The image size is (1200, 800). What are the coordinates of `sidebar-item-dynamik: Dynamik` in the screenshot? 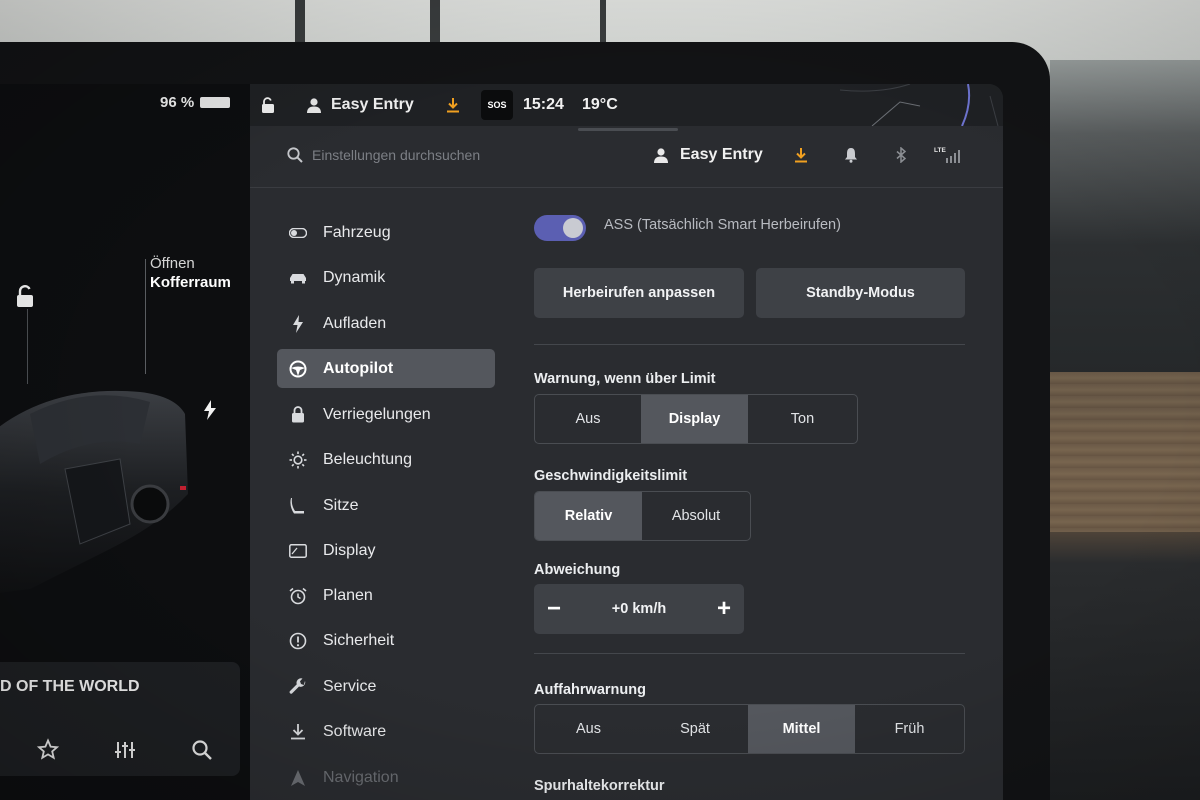 It's located at (386, 277).